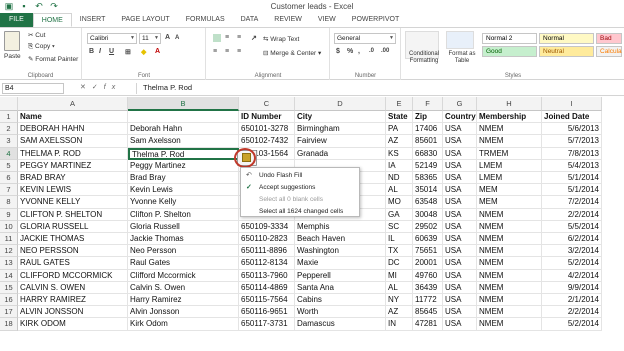 Image resolution: width=624 pixels, height=351 pixels. Describe the element at coordinates (267, 263) in the screenshot. I see `cell-c13: 650112-8134` at that location.